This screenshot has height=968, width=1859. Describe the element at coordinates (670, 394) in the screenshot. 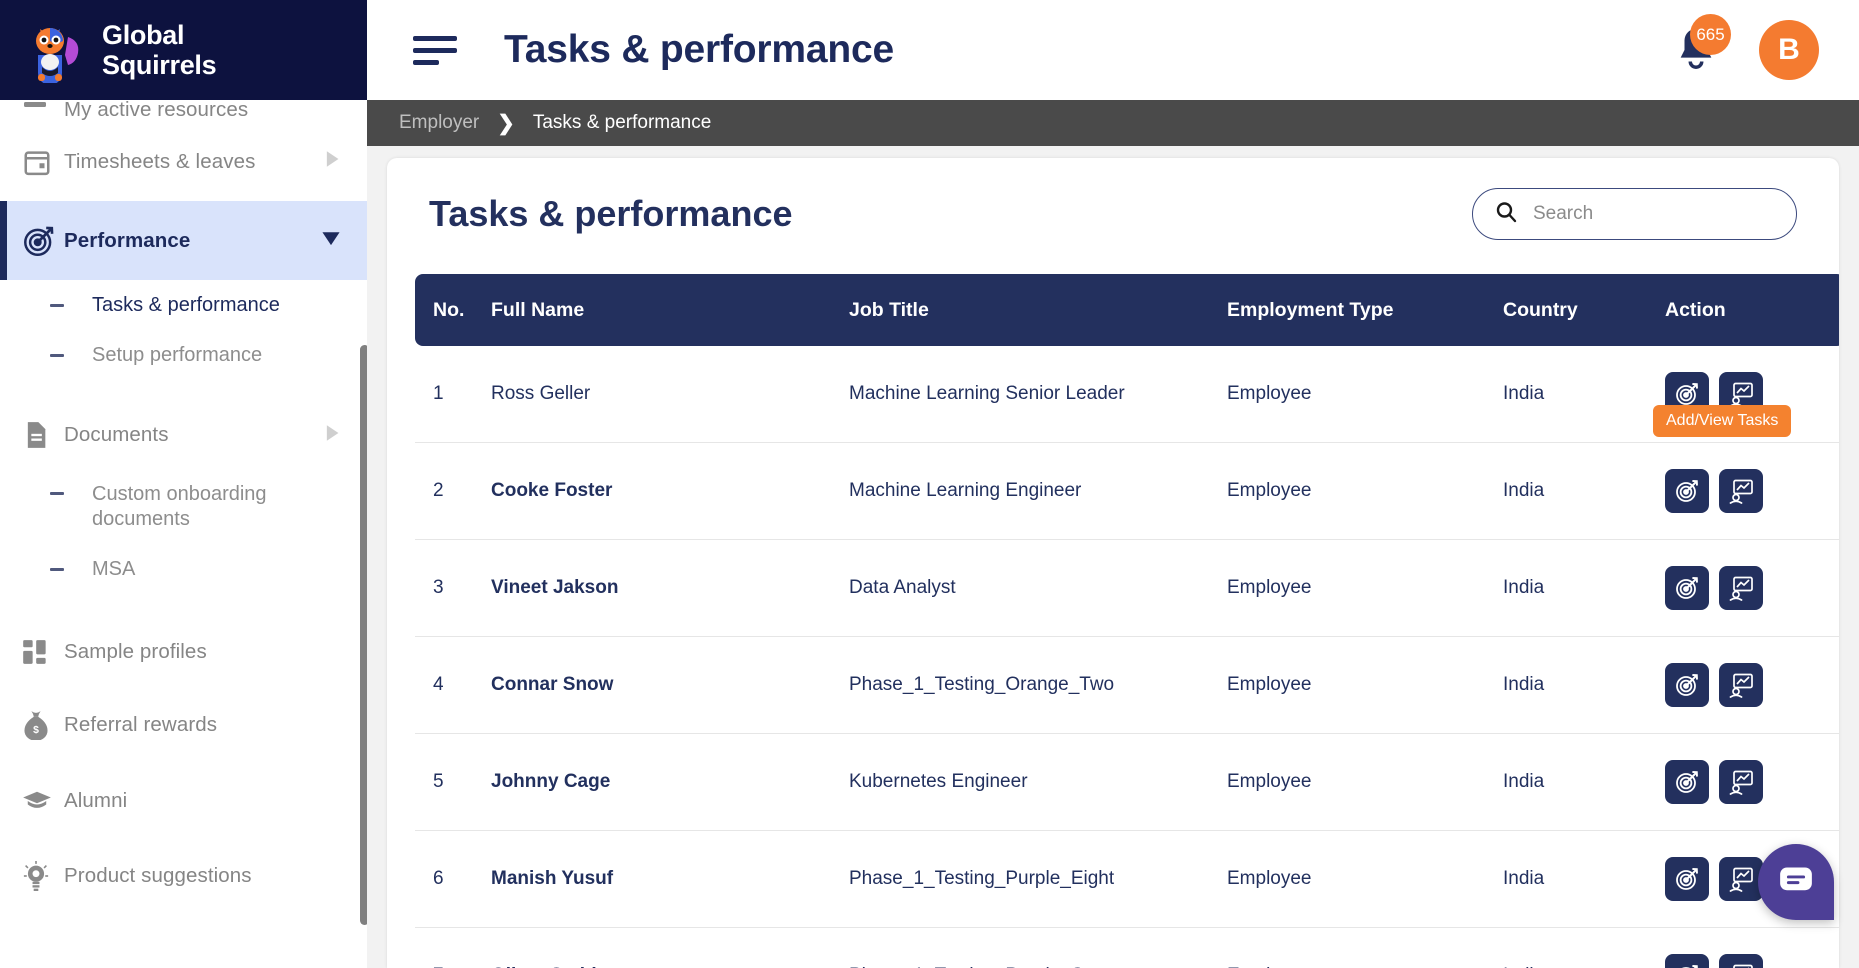

I see `cell-full-name: Ross Geller` at that location.